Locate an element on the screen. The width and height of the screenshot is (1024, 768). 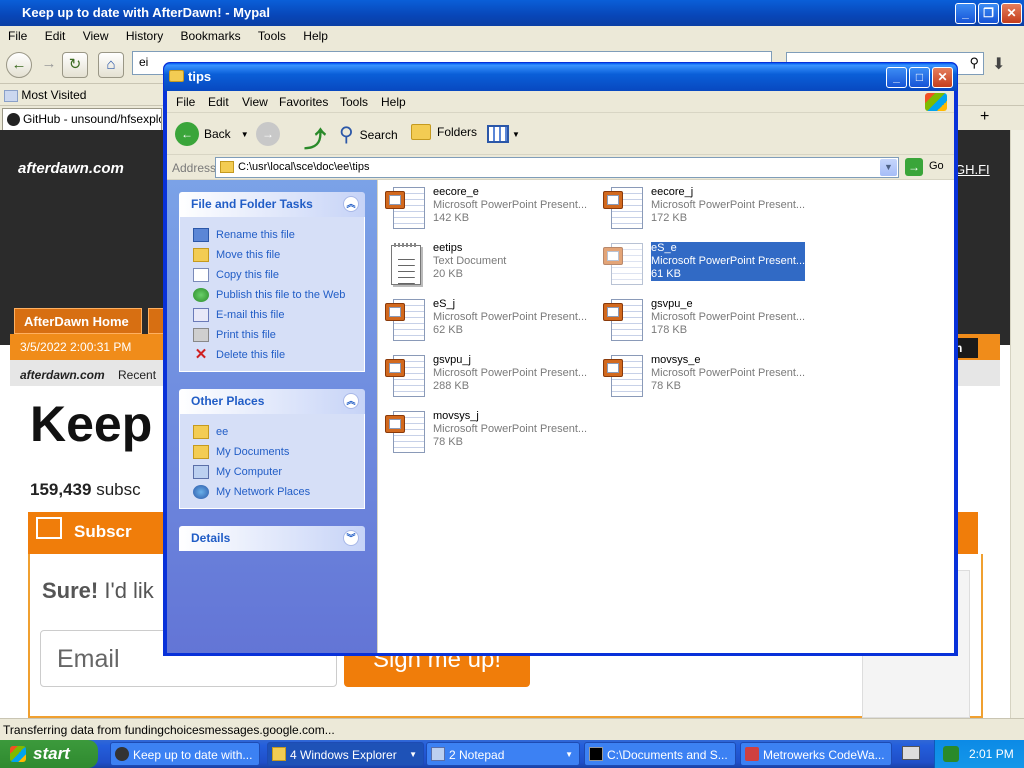
magnifier-icon: ⚲ is located at coordinates (346, 135).